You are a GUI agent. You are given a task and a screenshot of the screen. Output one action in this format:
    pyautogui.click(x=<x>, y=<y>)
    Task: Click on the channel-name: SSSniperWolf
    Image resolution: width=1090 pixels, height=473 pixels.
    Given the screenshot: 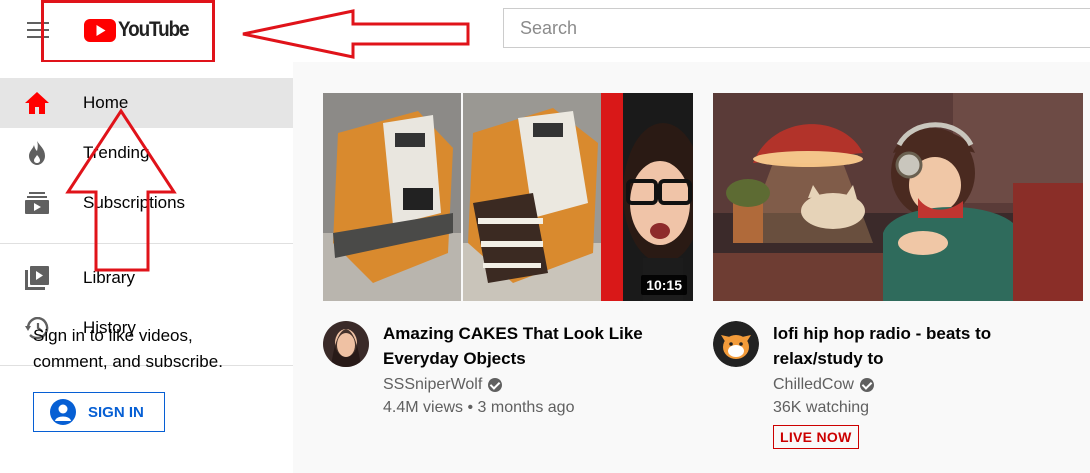 What is the action you would take?
    pyautogui.click(x=443, y=385)
    